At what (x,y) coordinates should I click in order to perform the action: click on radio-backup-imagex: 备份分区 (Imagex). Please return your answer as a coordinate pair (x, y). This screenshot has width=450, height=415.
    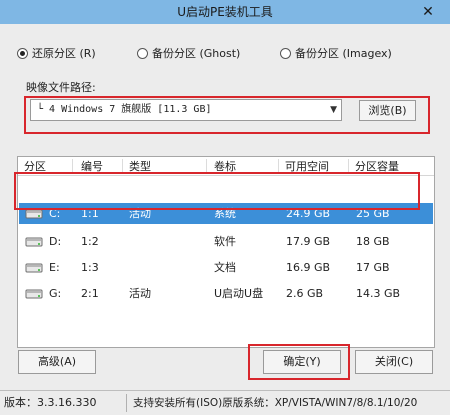
    Looking at the image, I should click on (336, 53).